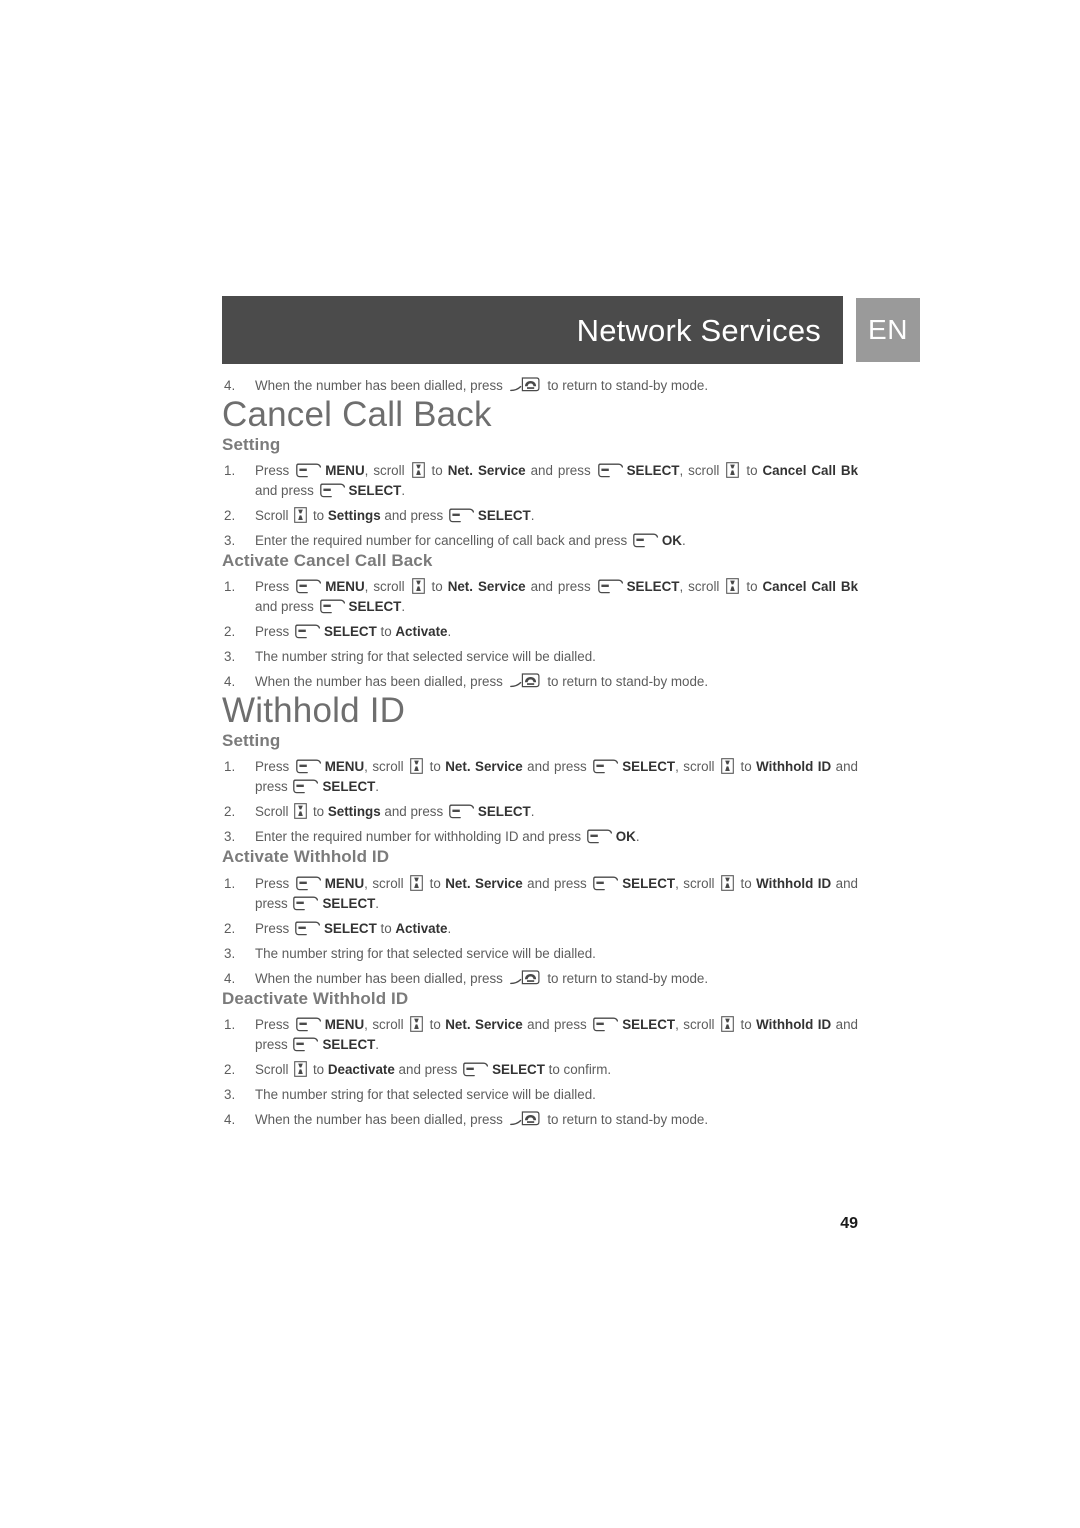 This screenshot has width=1080, height=1528. I want to click on language-badge: EN, so click(888, 330).